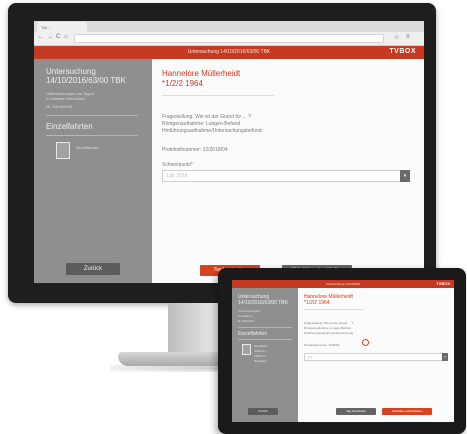  Describe the element at coordinates (66, 98) in the screenshot. I see `sidebar-subtitle-2: In weiteren Versuchen` at that location.